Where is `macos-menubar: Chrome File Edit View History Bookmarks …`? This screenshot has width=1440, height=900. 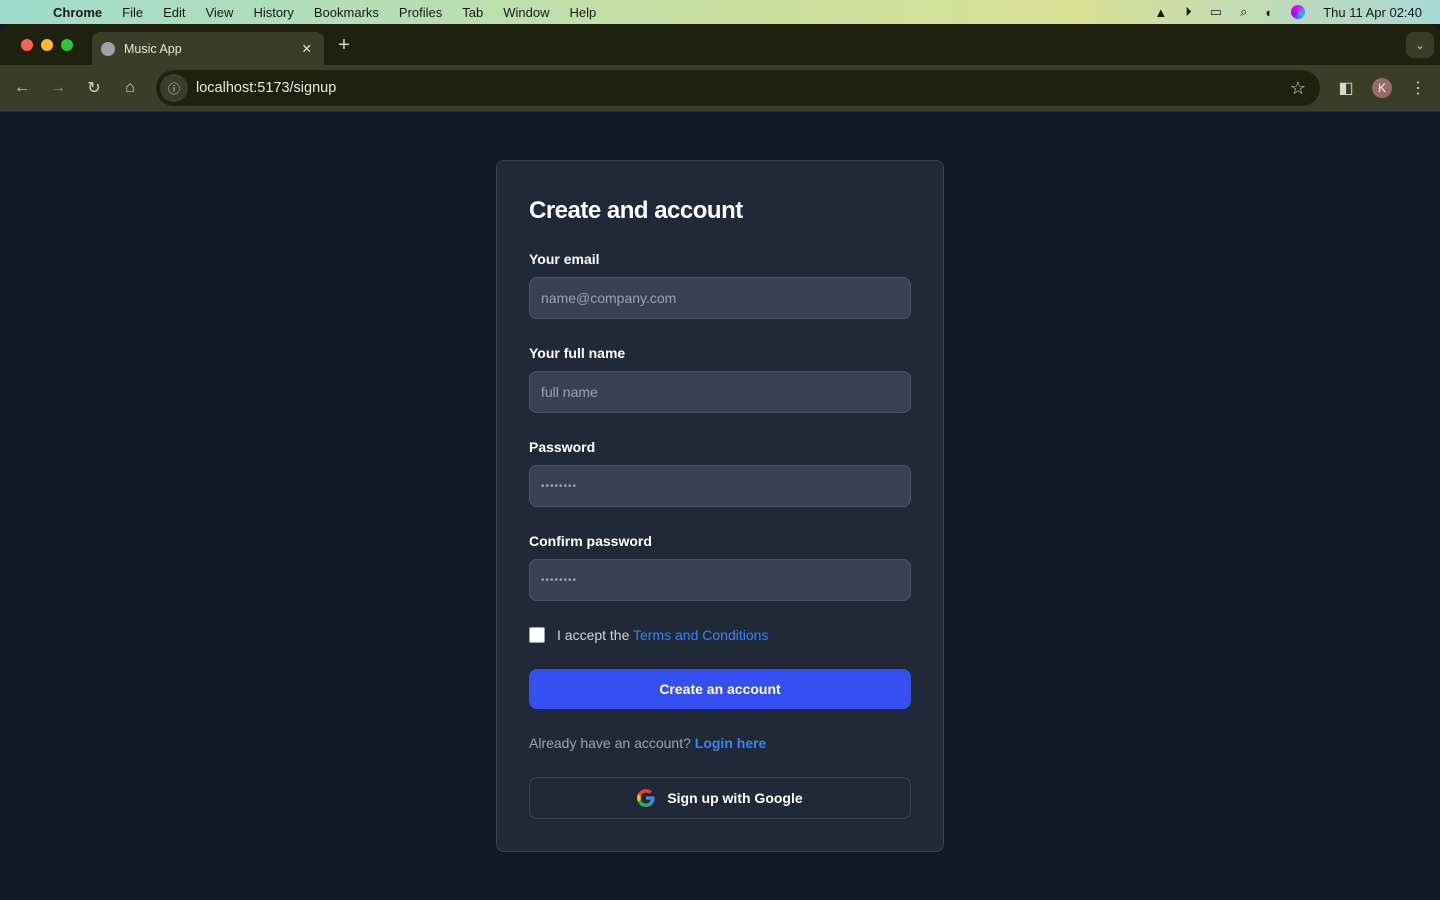 macos-menubar: Chrome File Edit View History Bookmarks … is located at coordinates (720, 12).